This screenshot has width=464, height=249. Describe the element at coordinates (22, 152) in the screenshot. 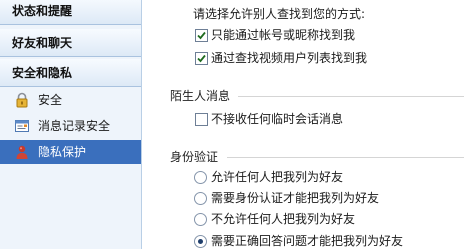

I see `user-privacy-icon` at that location.